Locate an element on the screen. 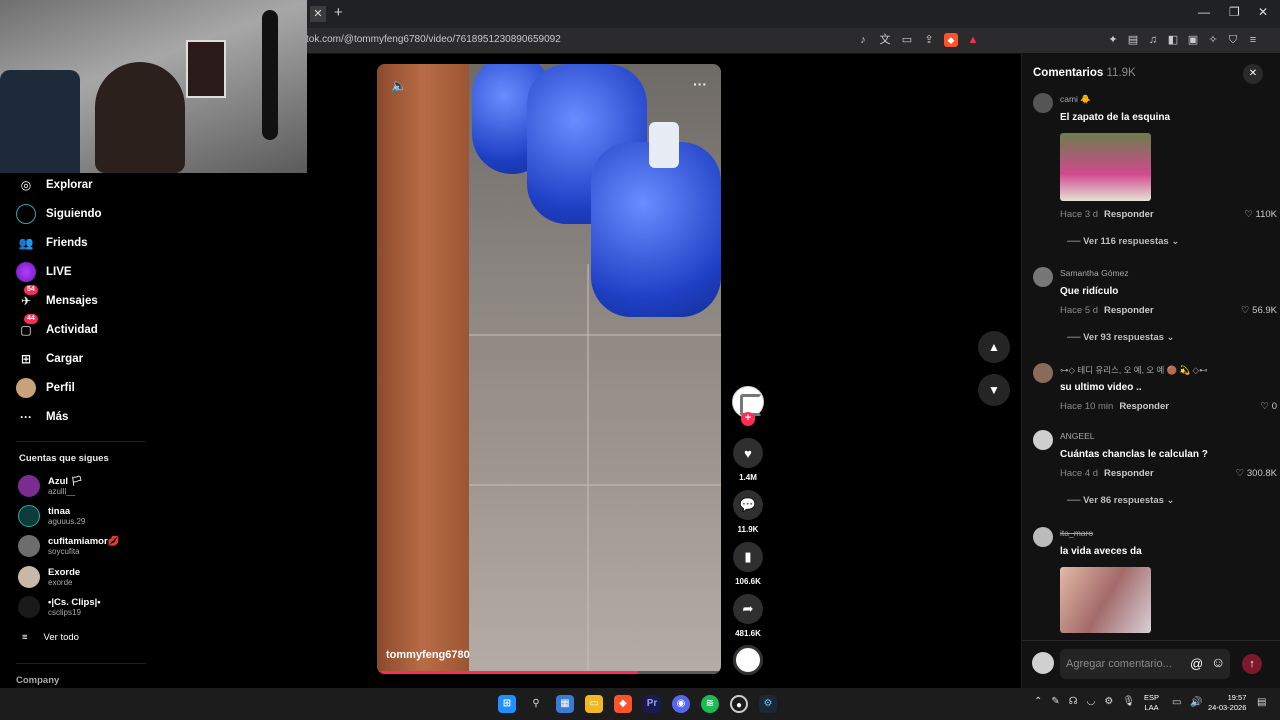  share-action: ➦ 481.6K is located at coordinates (748, 616).